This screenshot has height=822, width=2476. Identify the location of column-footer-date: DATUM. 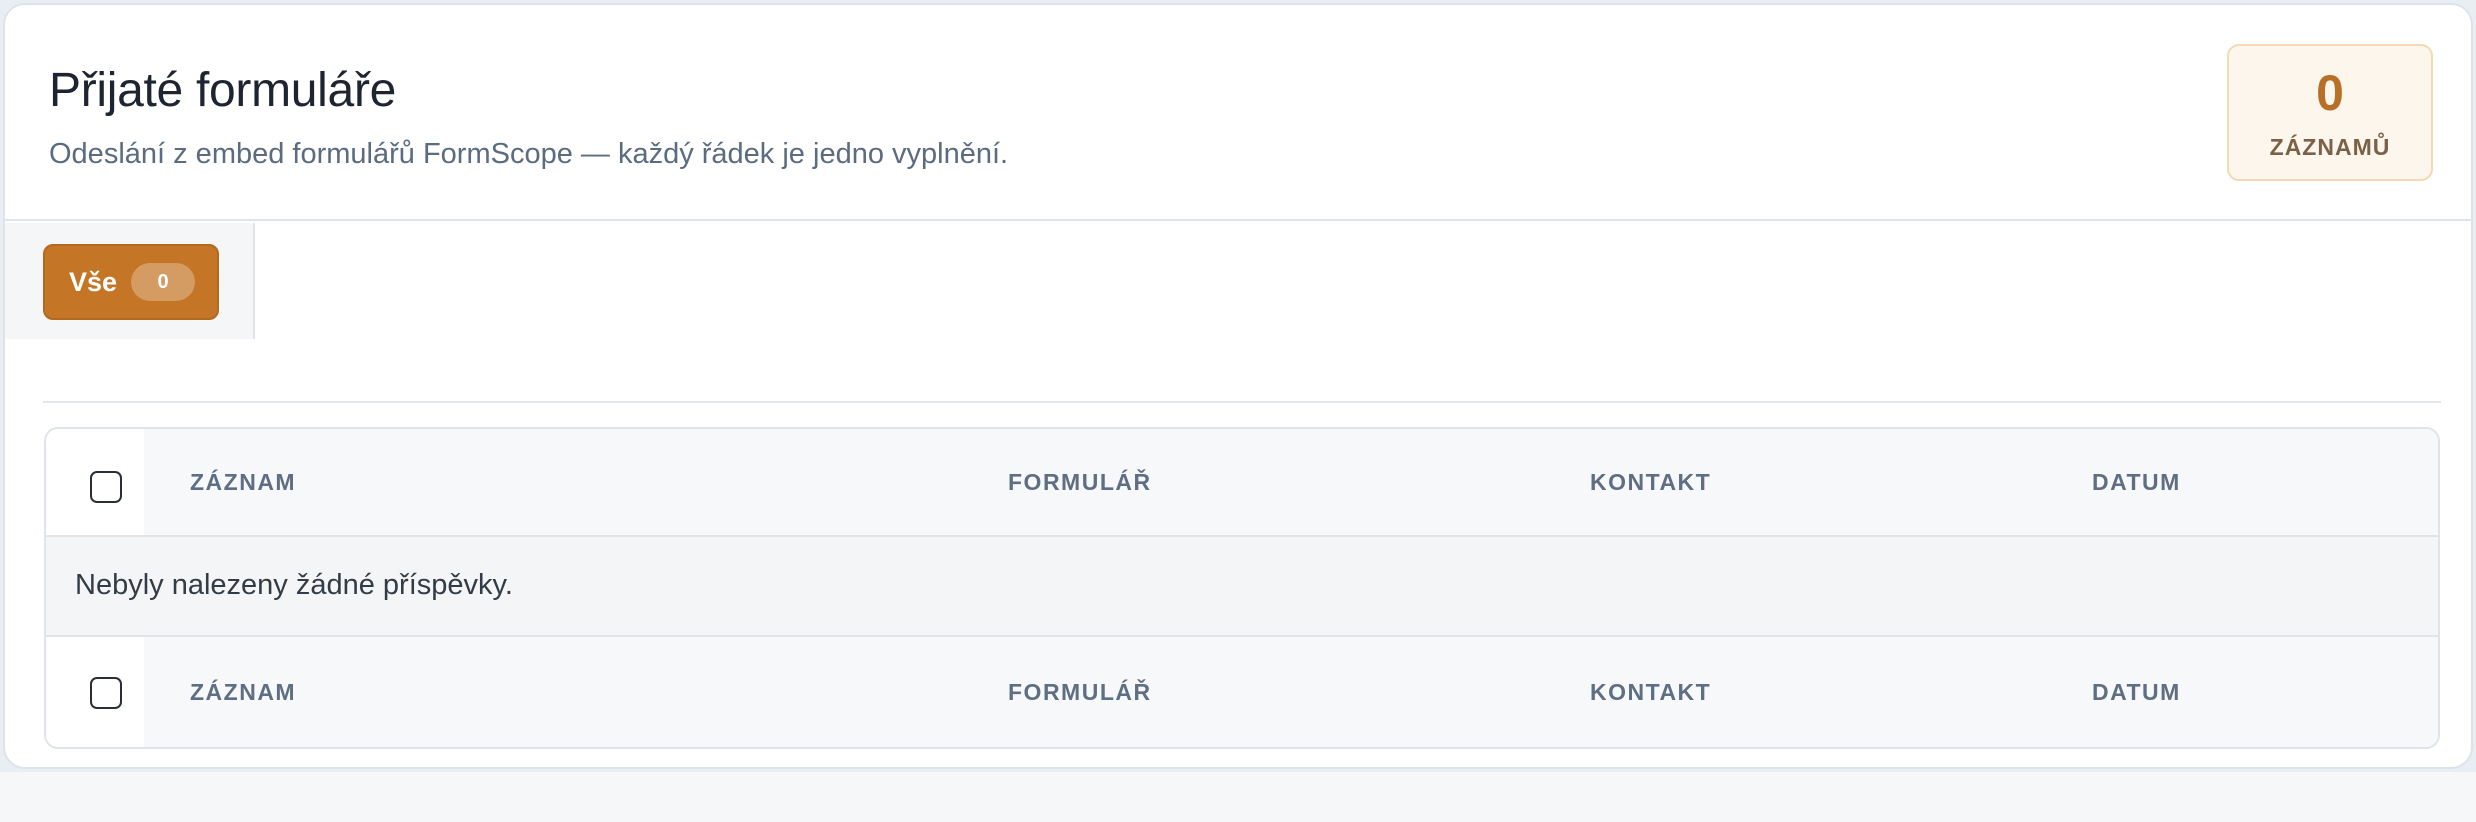
(2136, 692).